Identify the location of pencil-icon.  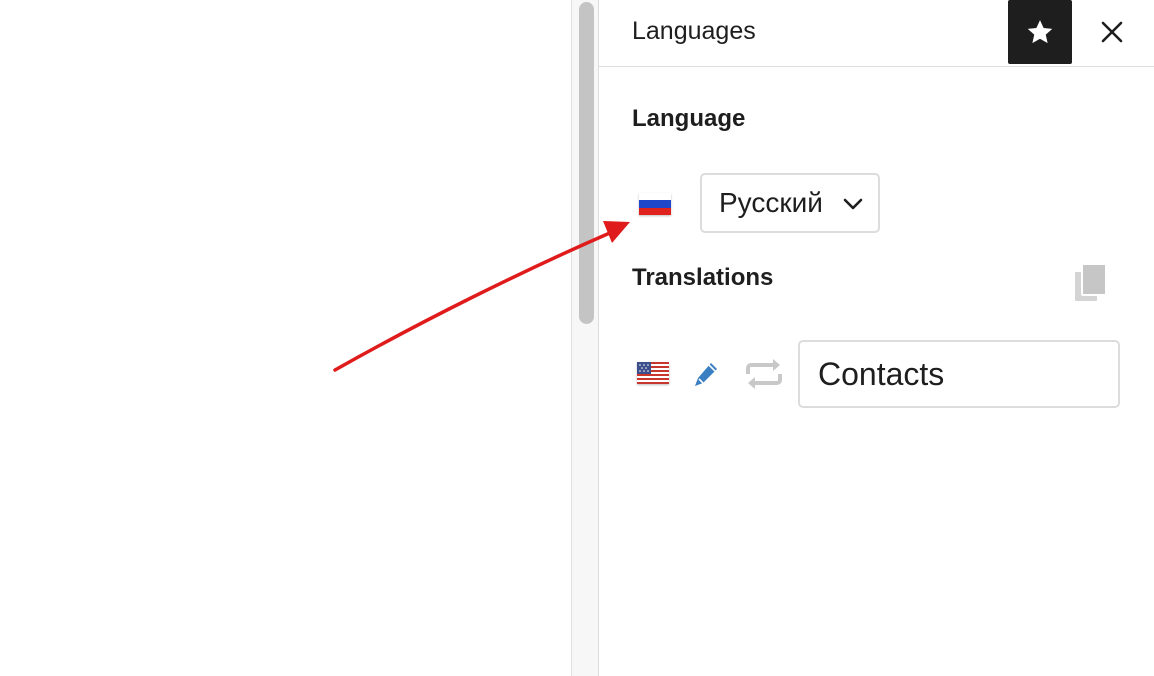
(707, 375).